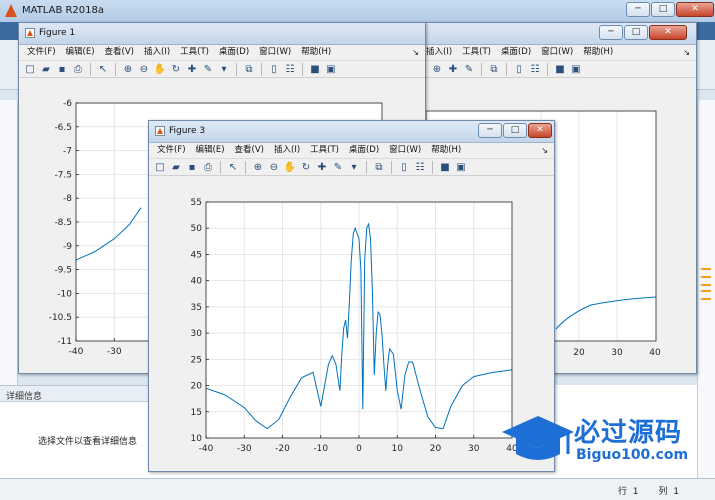  Describe the element at coordinates (655, 353) in the screenshot. I see `x-tick-label: 40` at that location.